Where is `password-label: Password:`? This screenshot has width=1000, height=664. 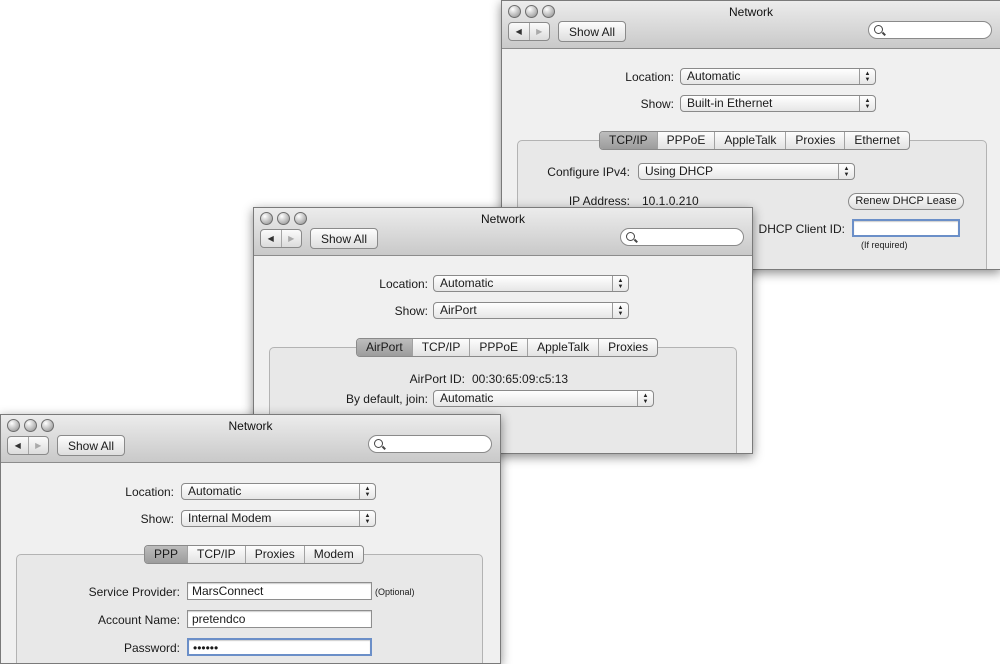 password-label: Password: is located at coordinates (151, 648).